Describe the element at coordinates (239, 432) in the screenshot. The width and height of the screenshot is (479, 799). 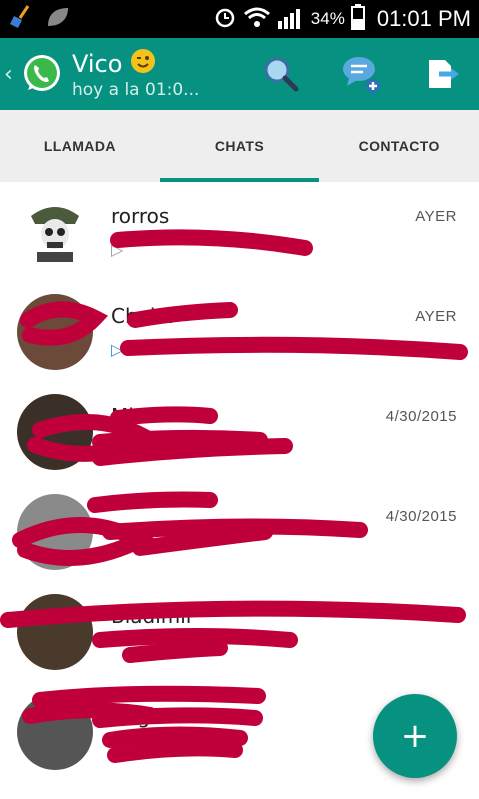
I see `chat-row: Mi 4/30/2015` at that location.